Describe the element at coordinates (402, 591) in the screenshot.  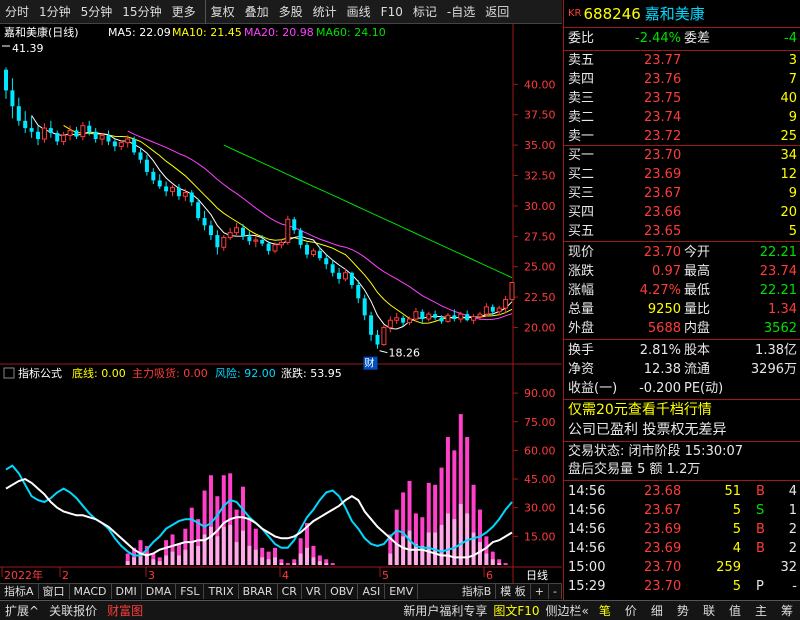
I see `indicator-tab-12: EMV` at that location.